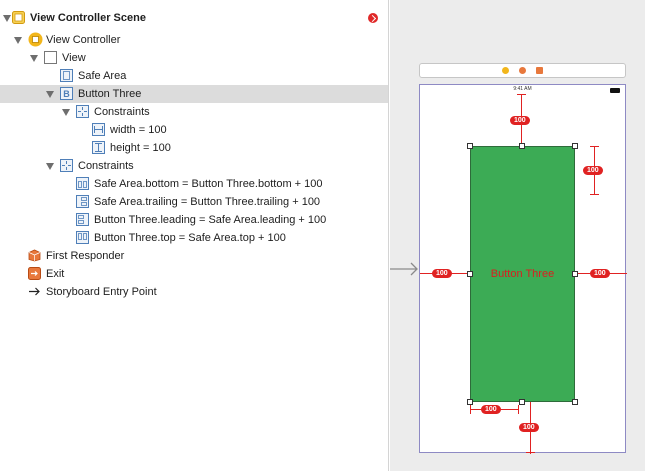 This screenshot has height=471, width=645. I want to click on outline-row-top-constraint: Button Three.top = Safe Area.top + 100, so click(194, 238).